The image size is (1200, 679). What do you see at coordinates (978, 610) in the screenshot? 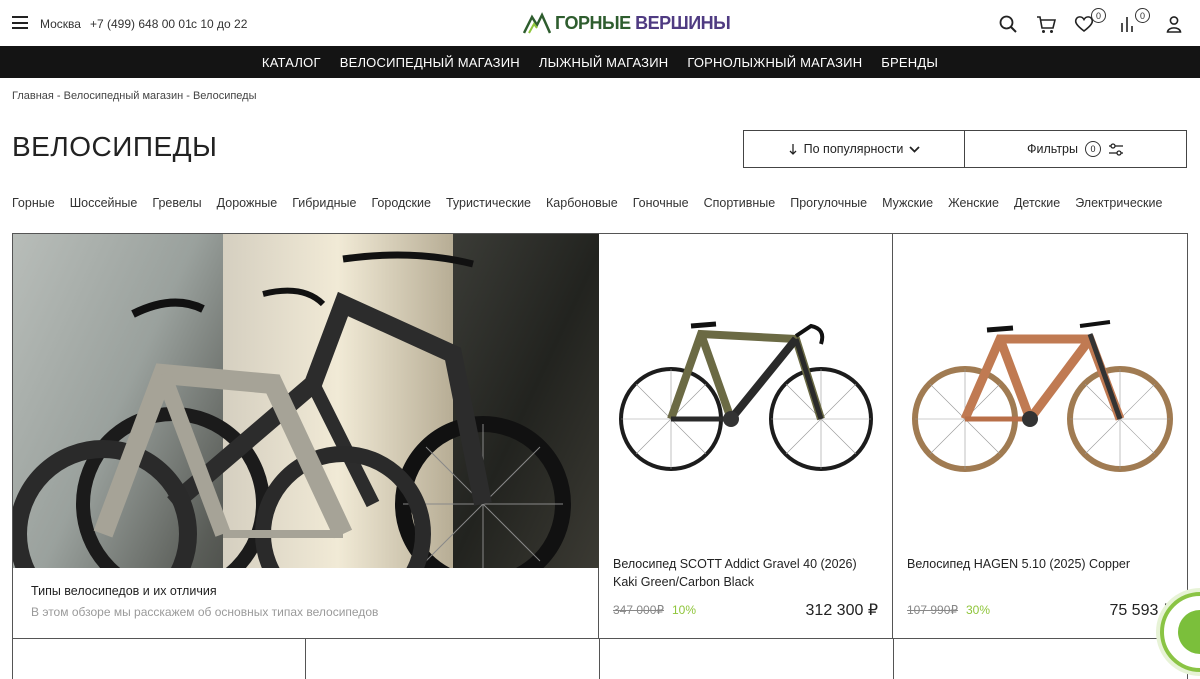
I see `discount-label: 30%` at bounding box center [978, 610].